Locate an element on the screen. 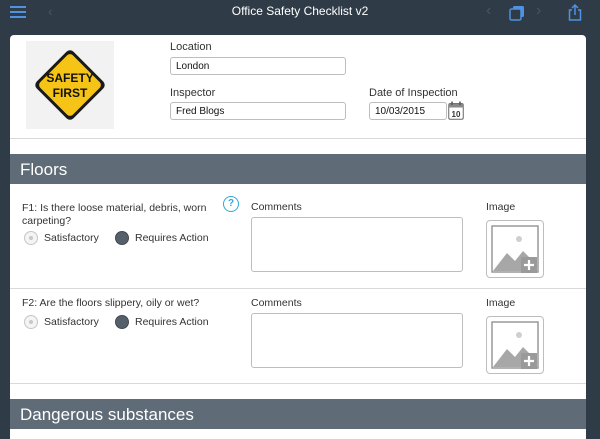 This screenshot has height=439, width=600. f1-image-placeholder is located at coordinates (515, 249).